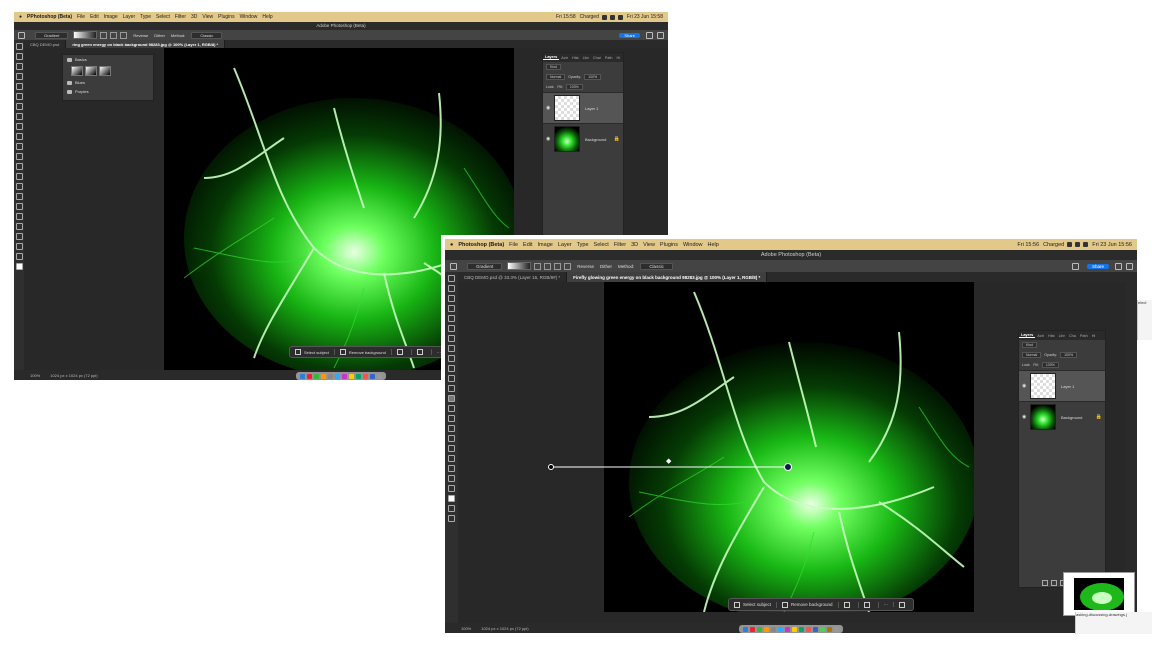  Describe the element at coordinates (451, 368) in the screenshot. I see `stamp-tool-icon` at that location.